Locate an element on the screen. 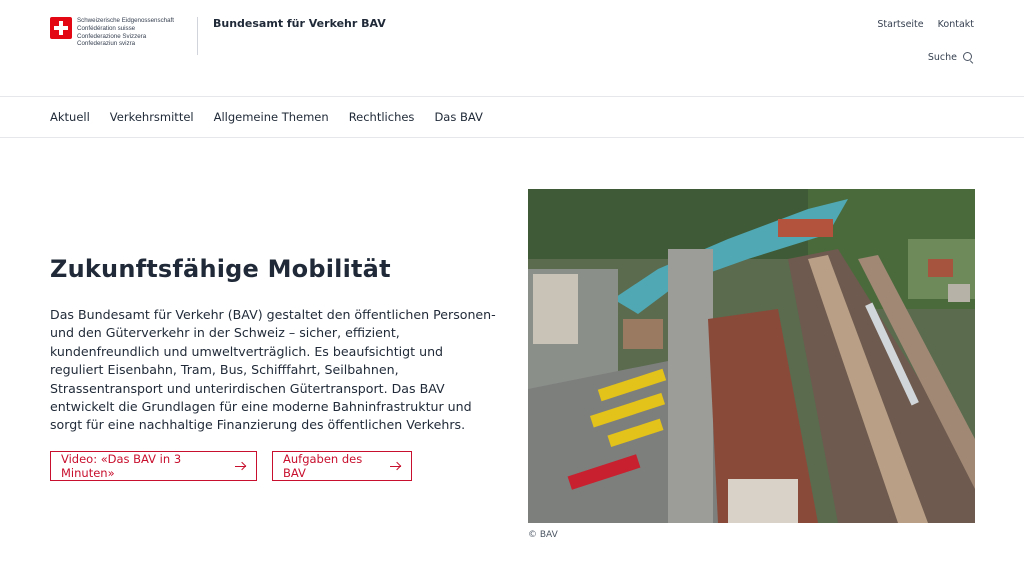 This screenshot has height=576, width=1024. nav-item-aktuell: Aktuell is located at coordinates (70, 117).